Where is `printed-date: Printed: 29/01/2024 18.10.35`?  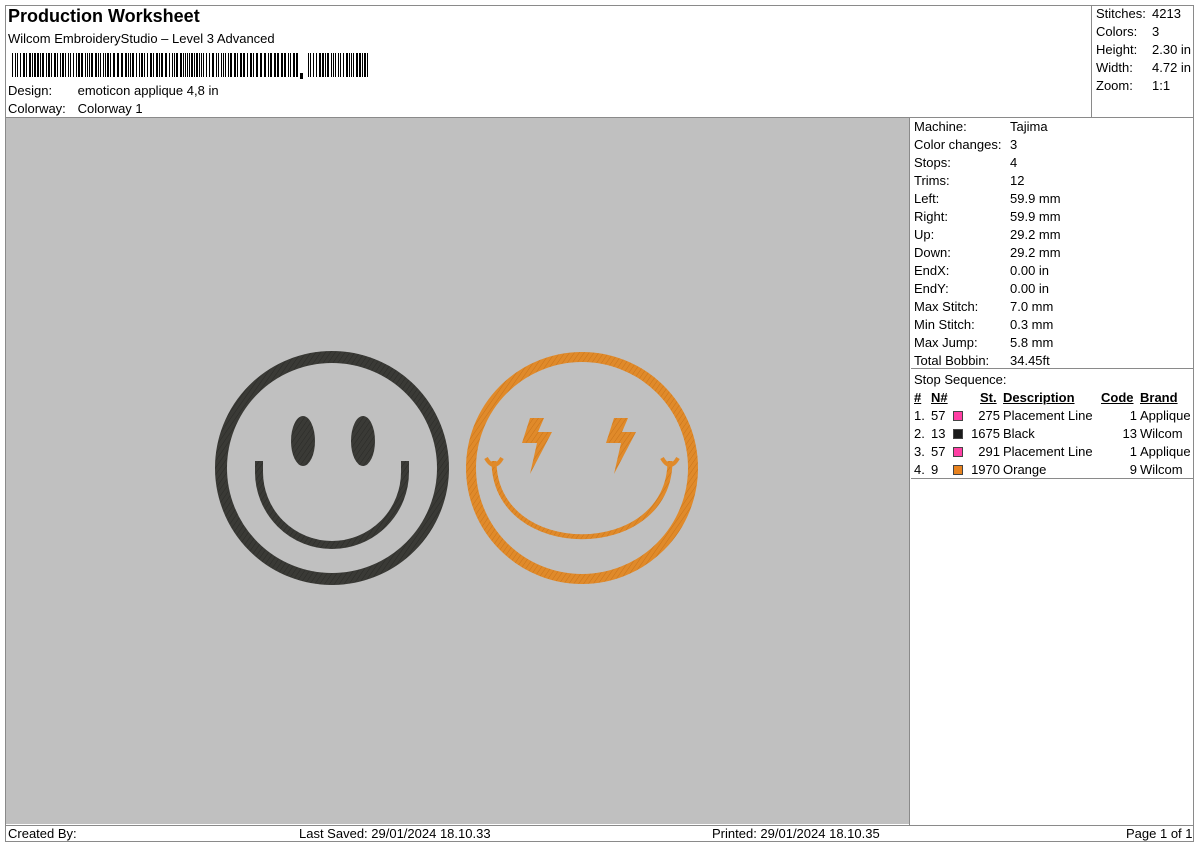 printed-date: Printed: 29/01/2024 18.10.35 is located at coordinates (796, 833).